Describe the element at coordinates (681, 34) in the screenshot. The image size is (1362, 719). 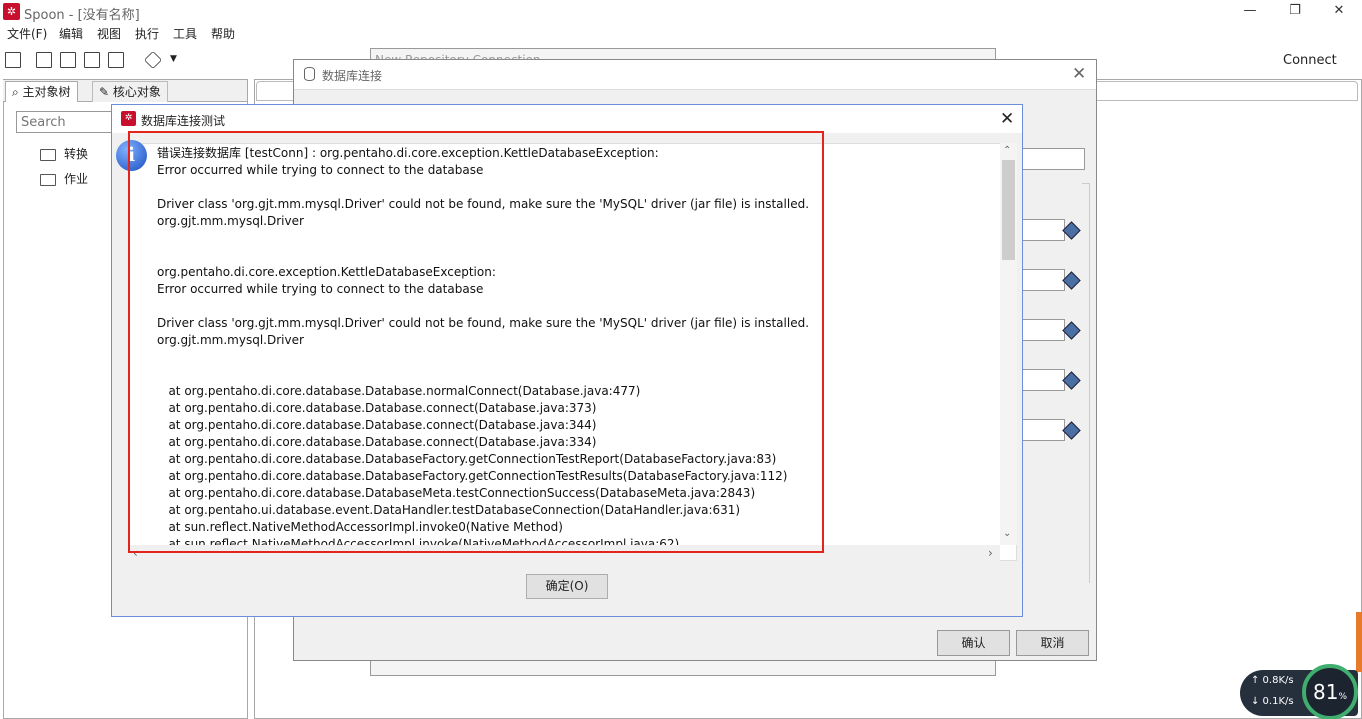
I see `menu-bar` at that location.